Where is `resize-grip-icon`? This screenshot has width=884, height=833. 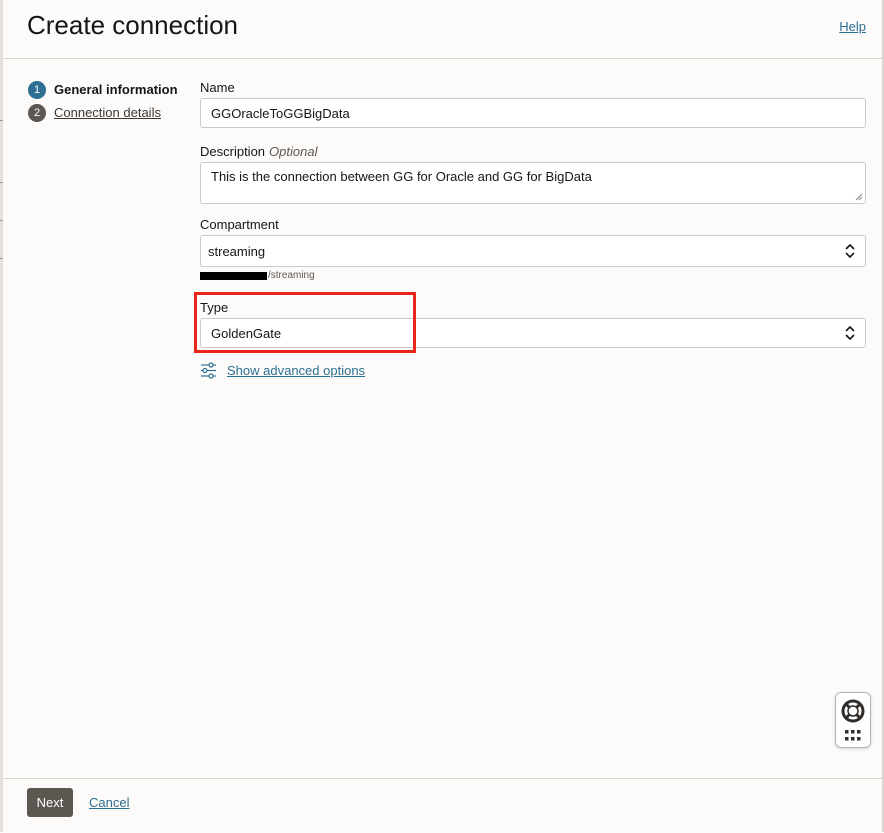
resize-grip-icon is located at coordinates (859, 197).